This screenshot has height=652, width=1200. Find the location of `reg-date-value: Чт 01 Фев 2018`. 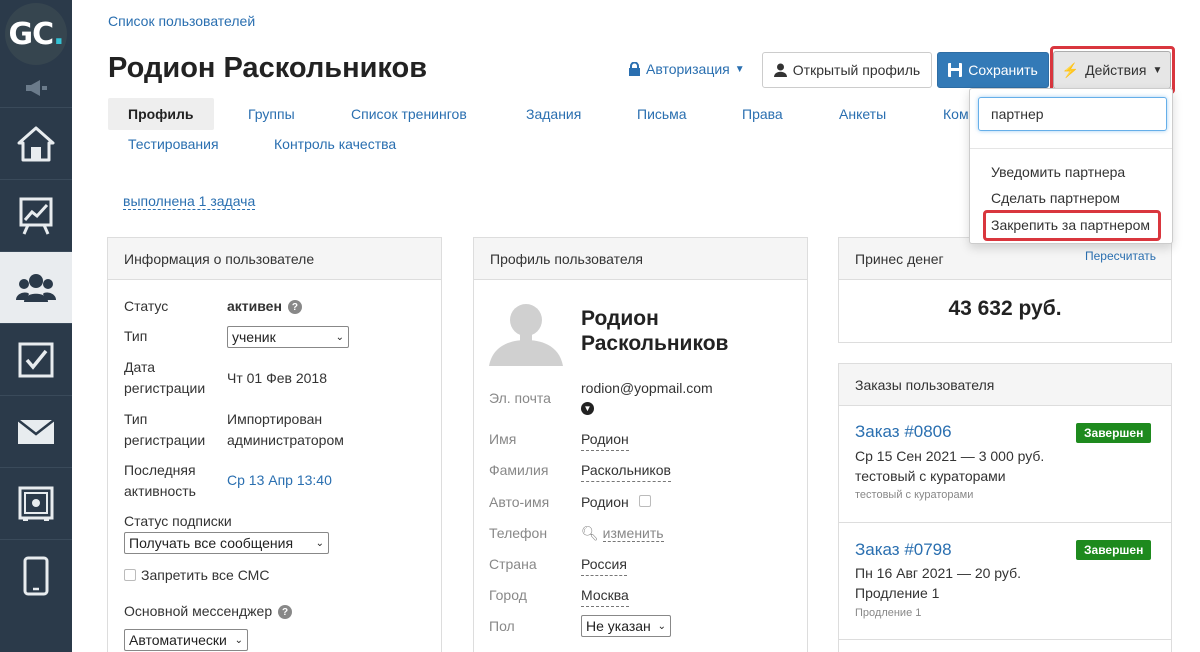

reg-date-value: Чт 01 Фев 2018 is located at coordinates (277, 378).